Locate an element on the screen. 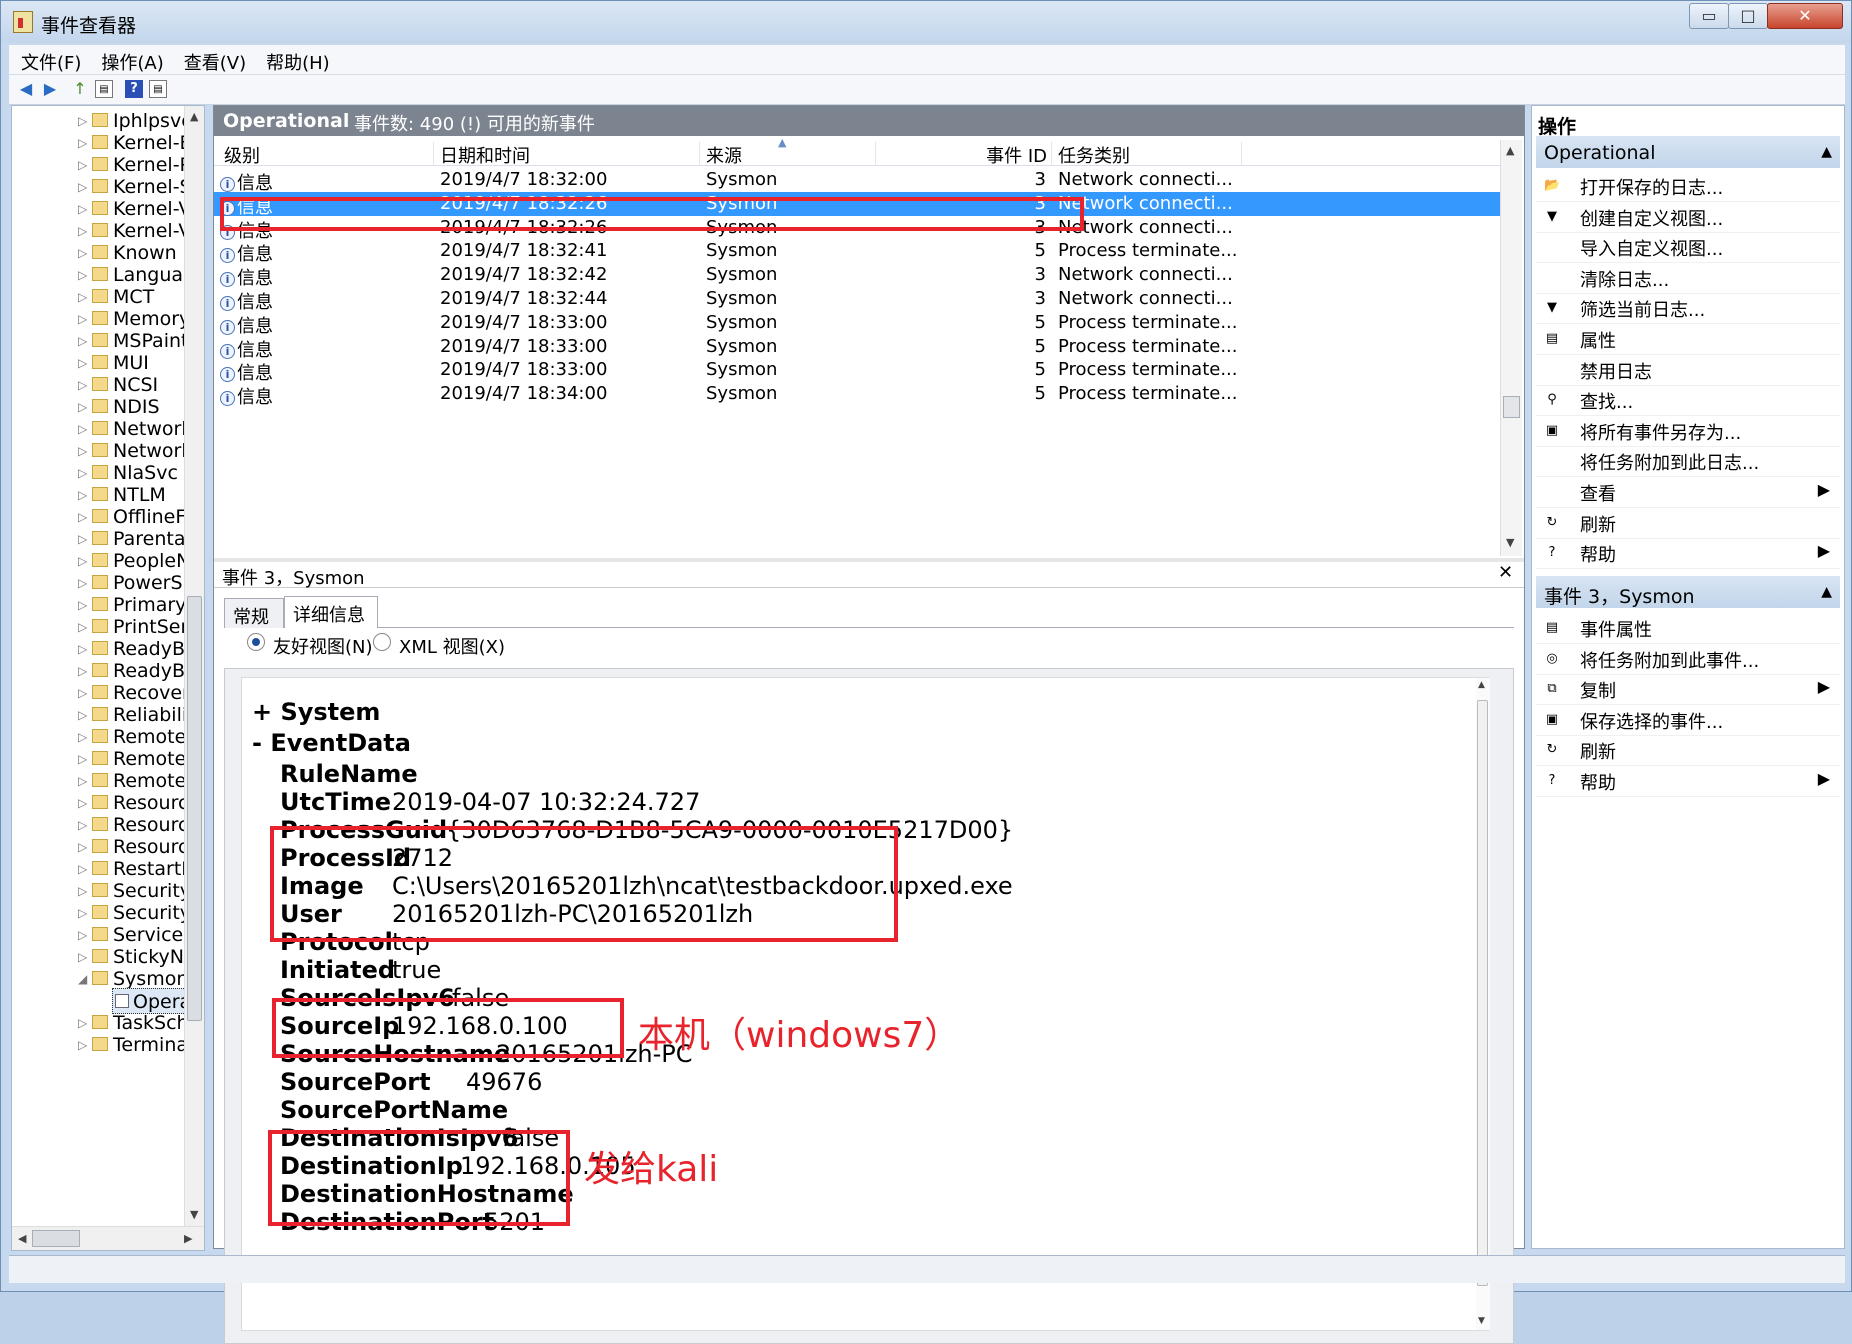  column-task-category: 任务类别 is located at coordinates (1147, 154).